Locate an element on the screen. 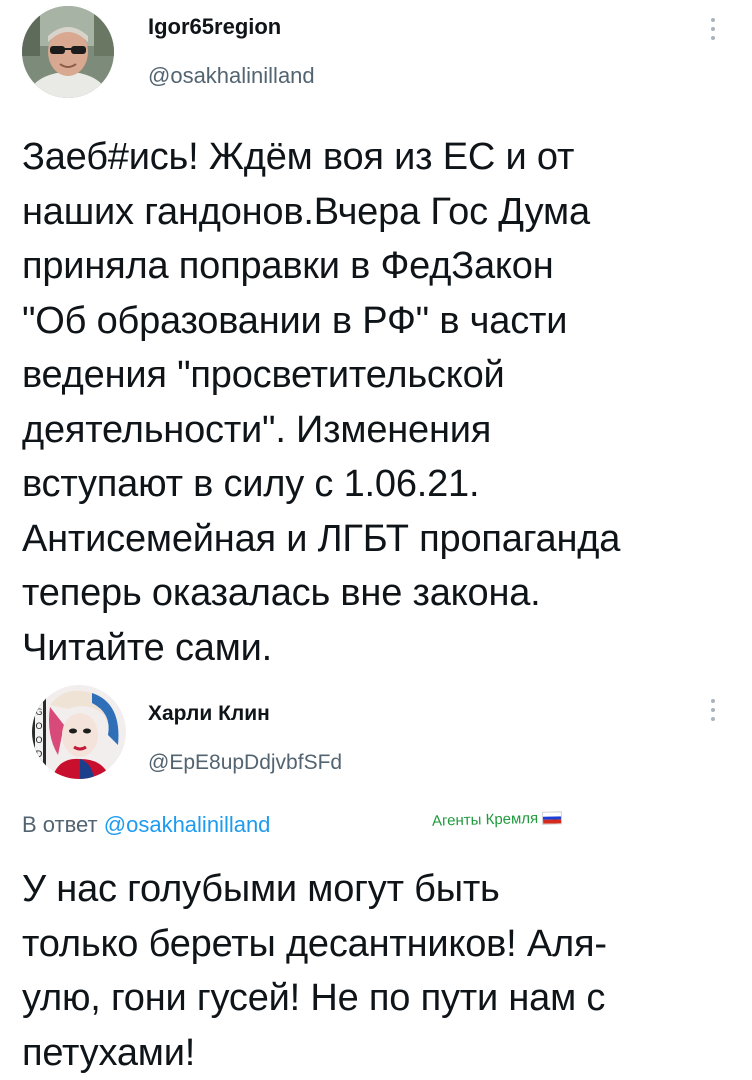 This screenshot has height=1080, width=752. watermark: Агенты Кремля is located at coordinates (497, 819).